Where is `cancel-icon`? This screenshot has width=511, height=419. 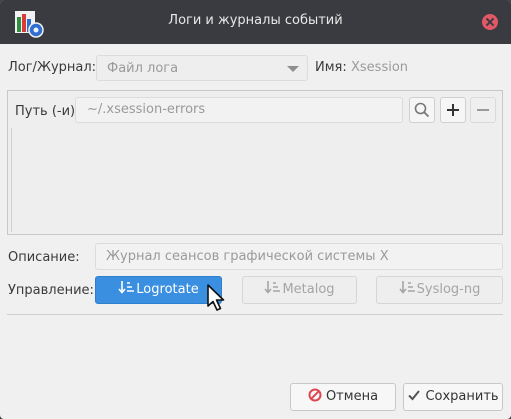
cancel-icon is located at coordinates (315, 395).